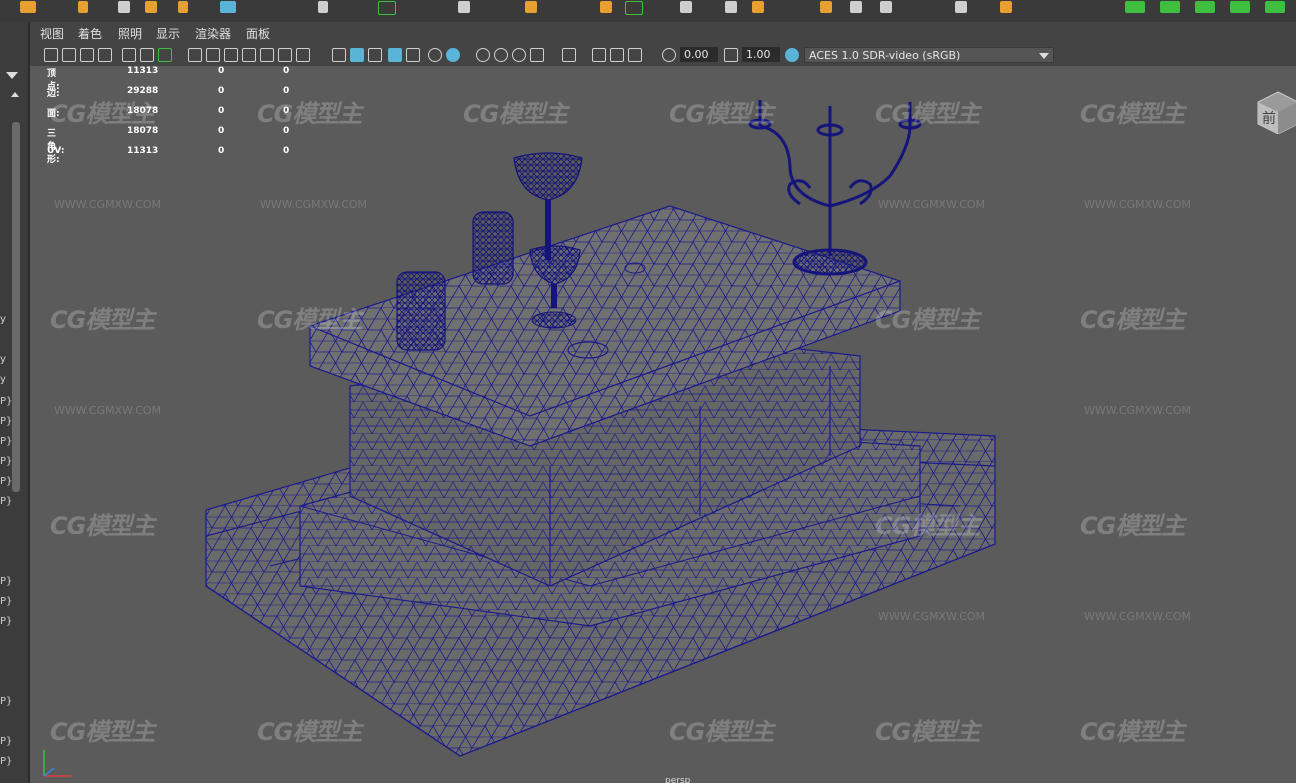 The height and width of the screenshot is (783, 1296). Describe the element at coordinates (519, 55) in the screenshot. I see `anti-alias-icon` at that location.